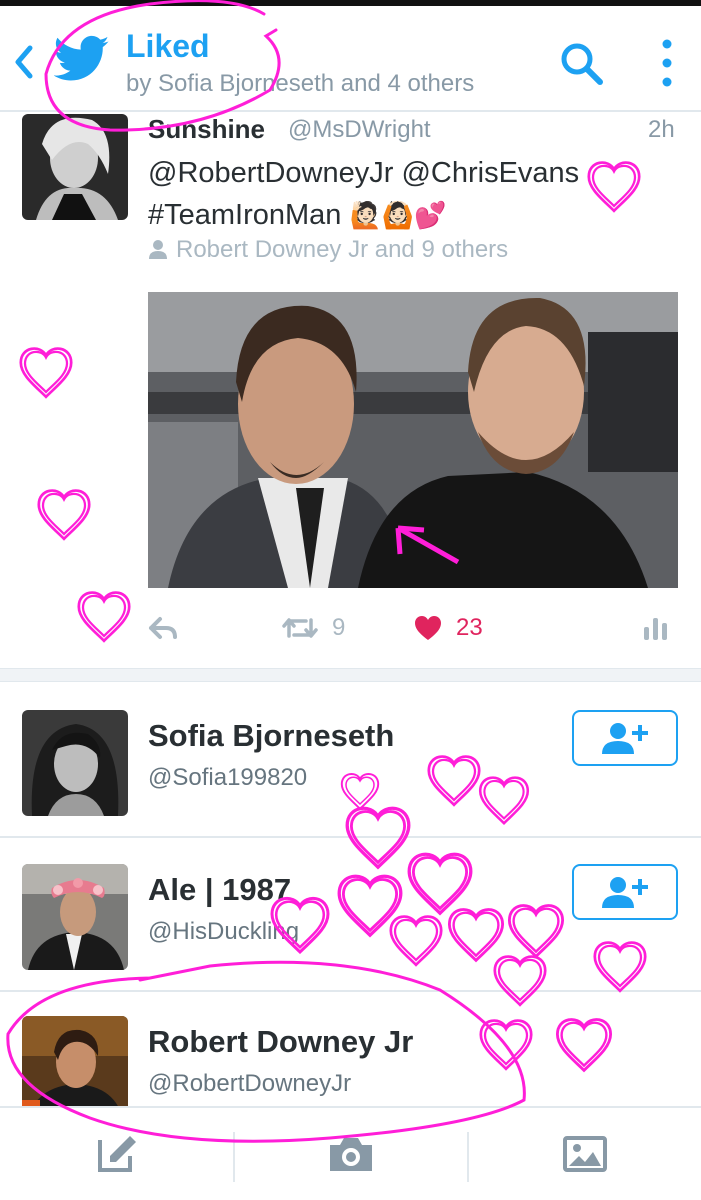 Image resolution: width=701 pixels, height=1200 pixels. What do you see at coordinates (667, 63) in the screenshot?
I see `more-vertical-icon` at bounding box center [667, 63].